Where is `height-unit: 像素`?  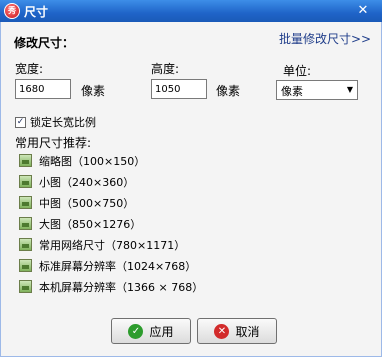 height-unit: 像素 is located at coordinates (228, 91).